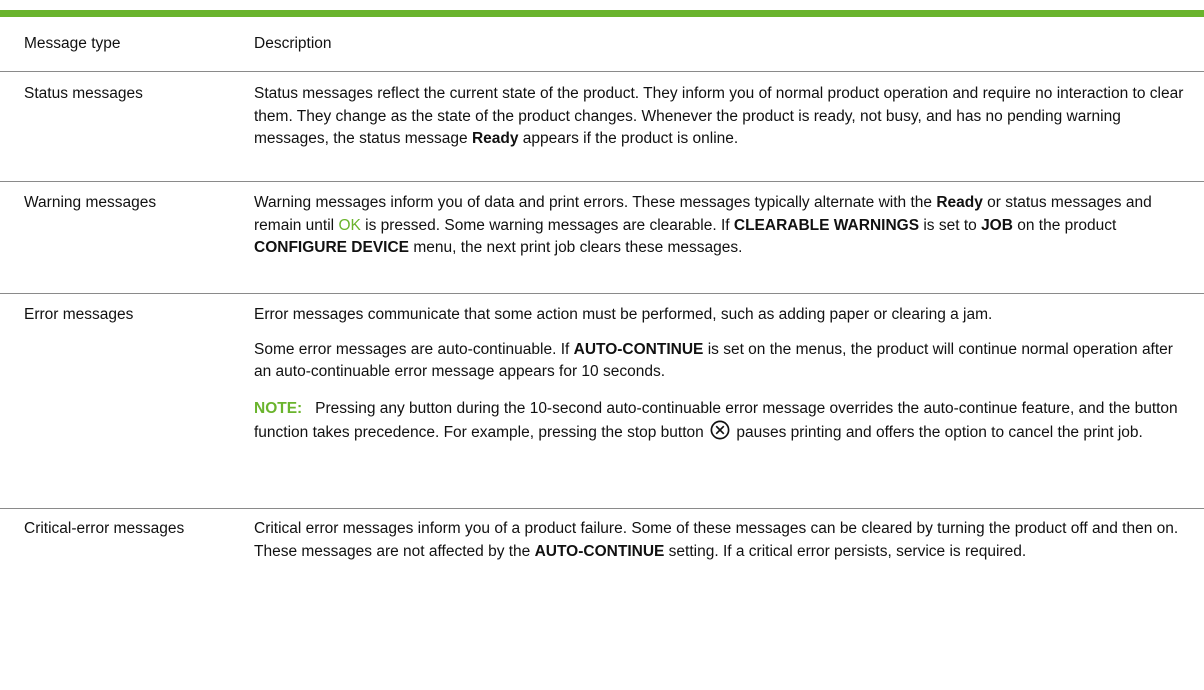 Image resolution: width=1204 pixels, height=690 pixels. What do you see at coordinates (332, 247) in the screenshot?
I see `configure-device-keyword: CONFIGURE DEVICE` at bounding box center [332, 247].